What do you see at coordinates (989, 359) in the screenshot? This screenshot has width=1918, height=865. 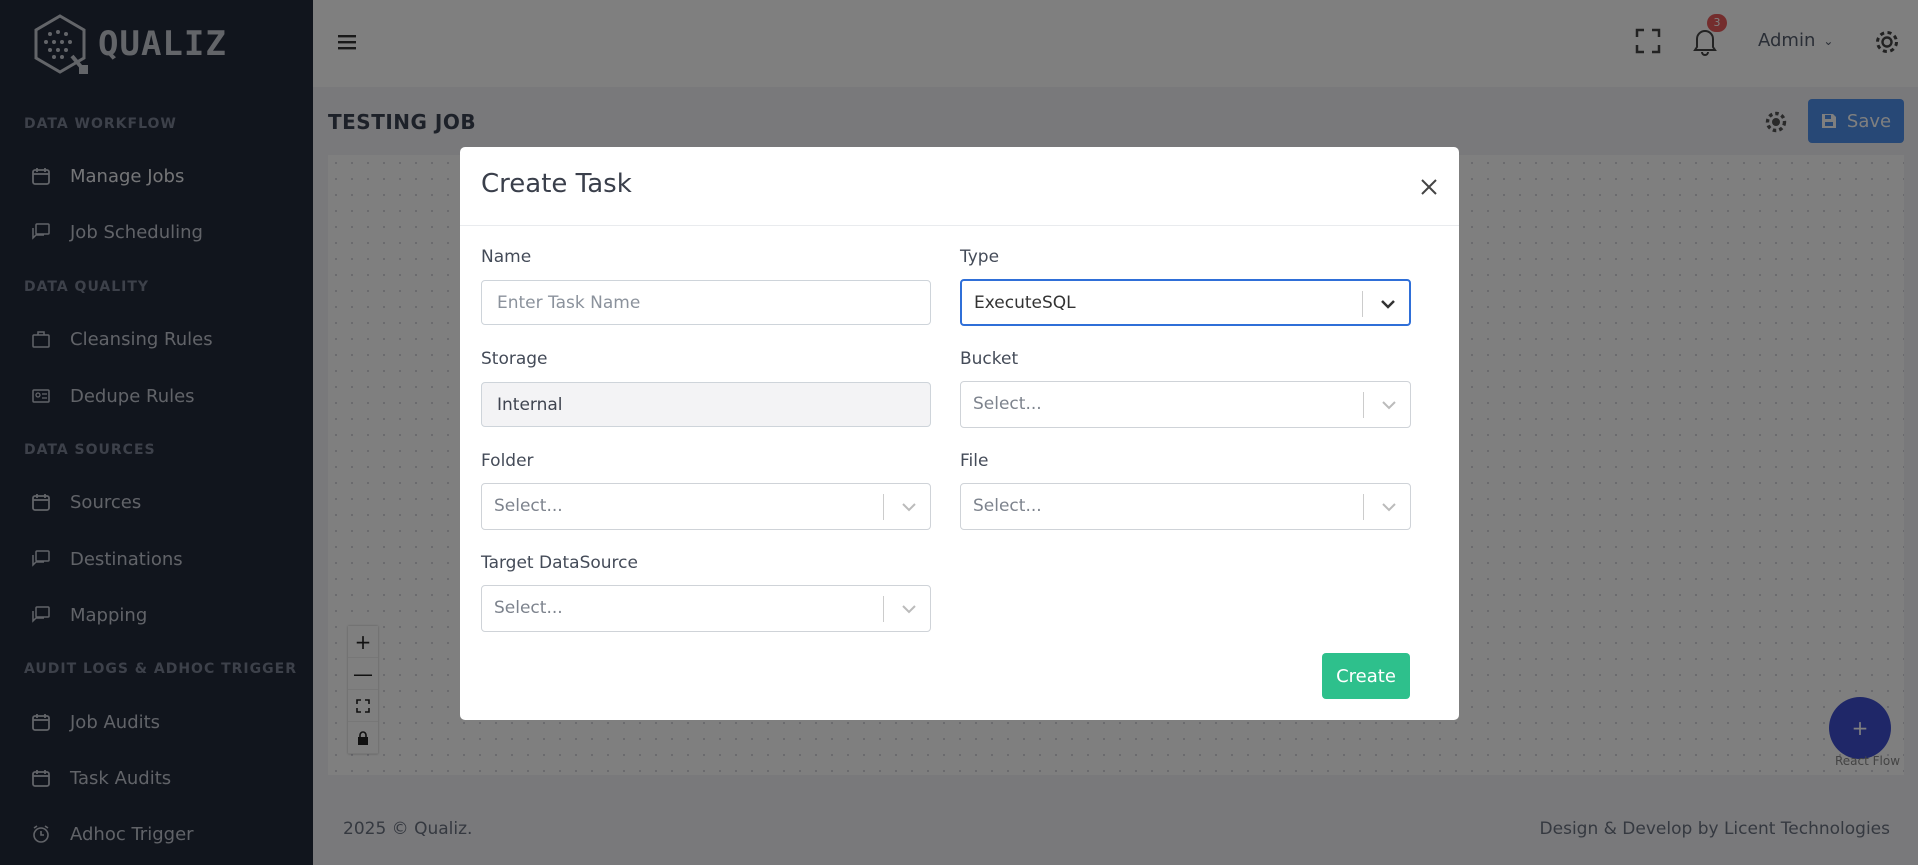 I see `bucket-label: Bucket` at bounding box center [989, 359].